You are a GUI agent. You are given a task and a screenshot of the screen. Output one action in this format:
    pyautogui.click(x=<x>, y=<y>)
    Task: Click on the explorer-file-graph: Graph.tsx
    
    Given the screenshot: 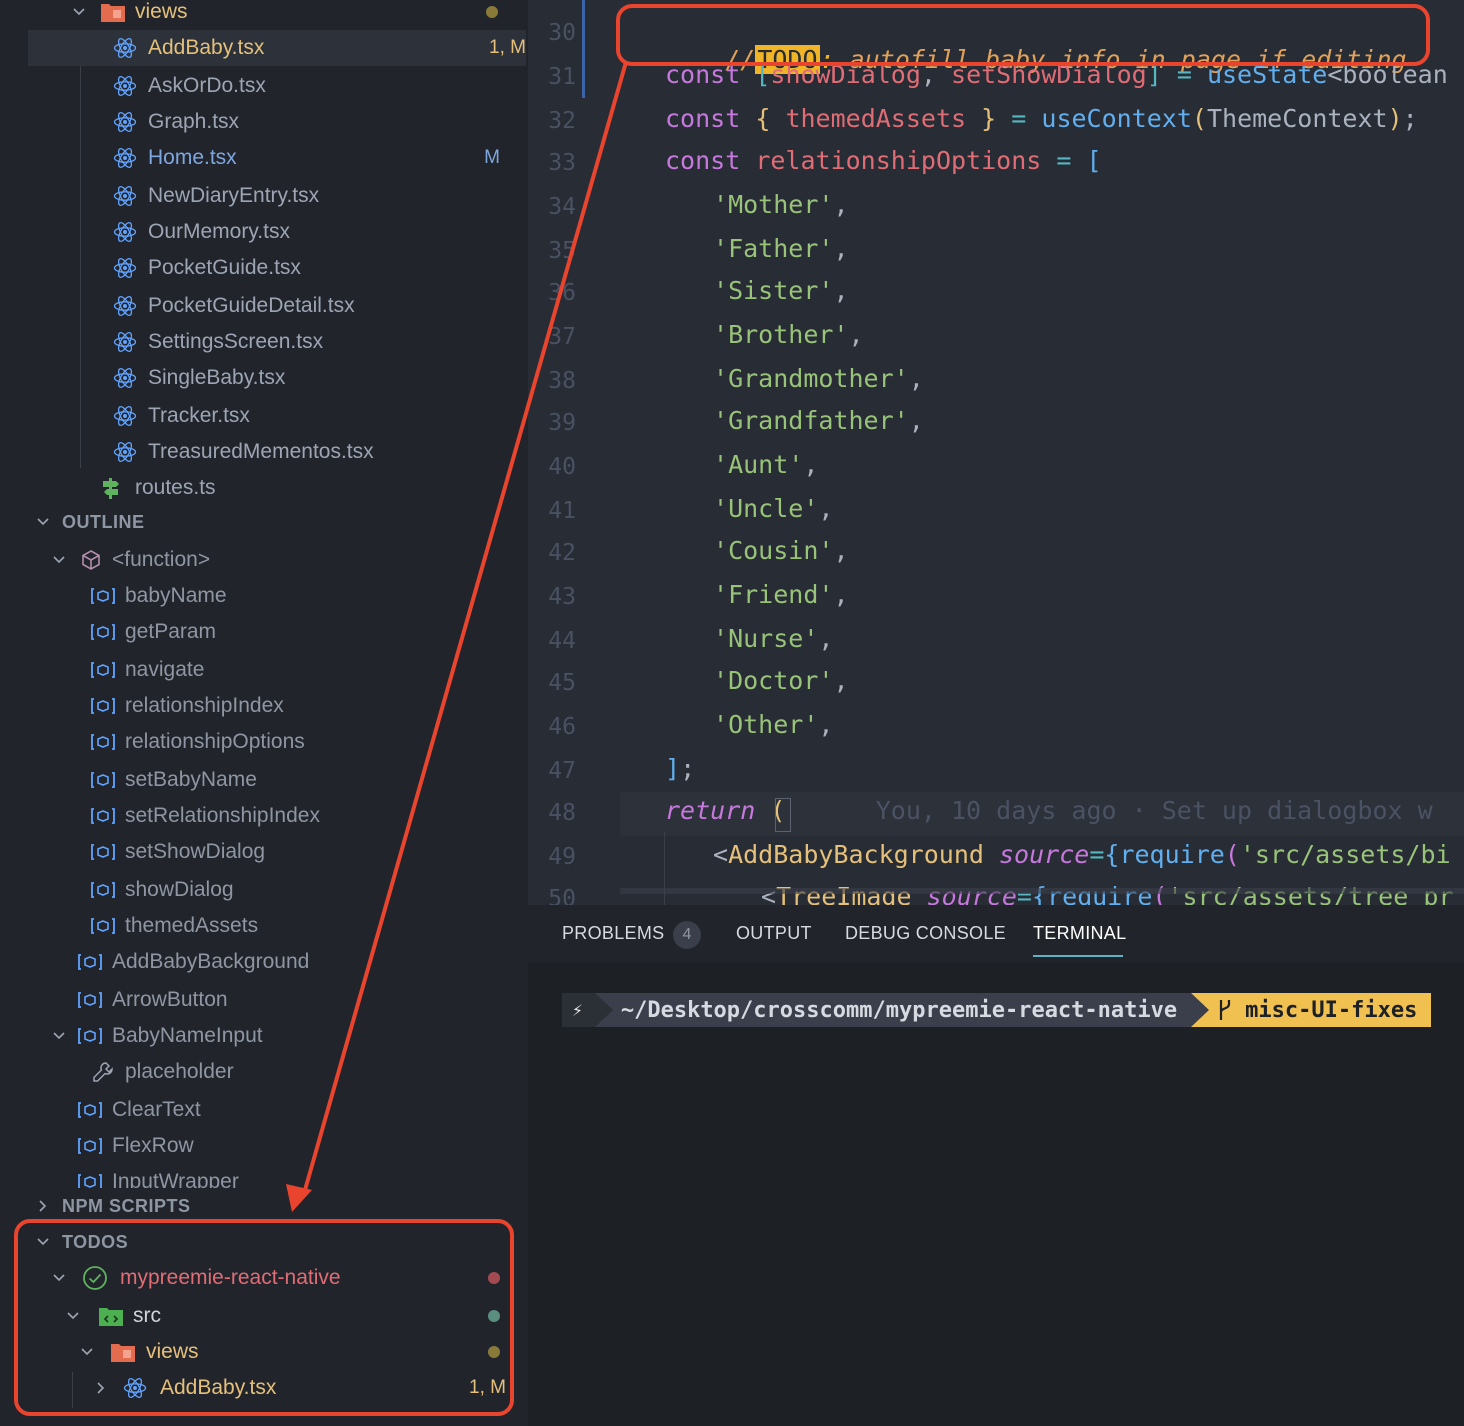 What is the action you would take?
    pyautogui.click(x=264, y=122)
    